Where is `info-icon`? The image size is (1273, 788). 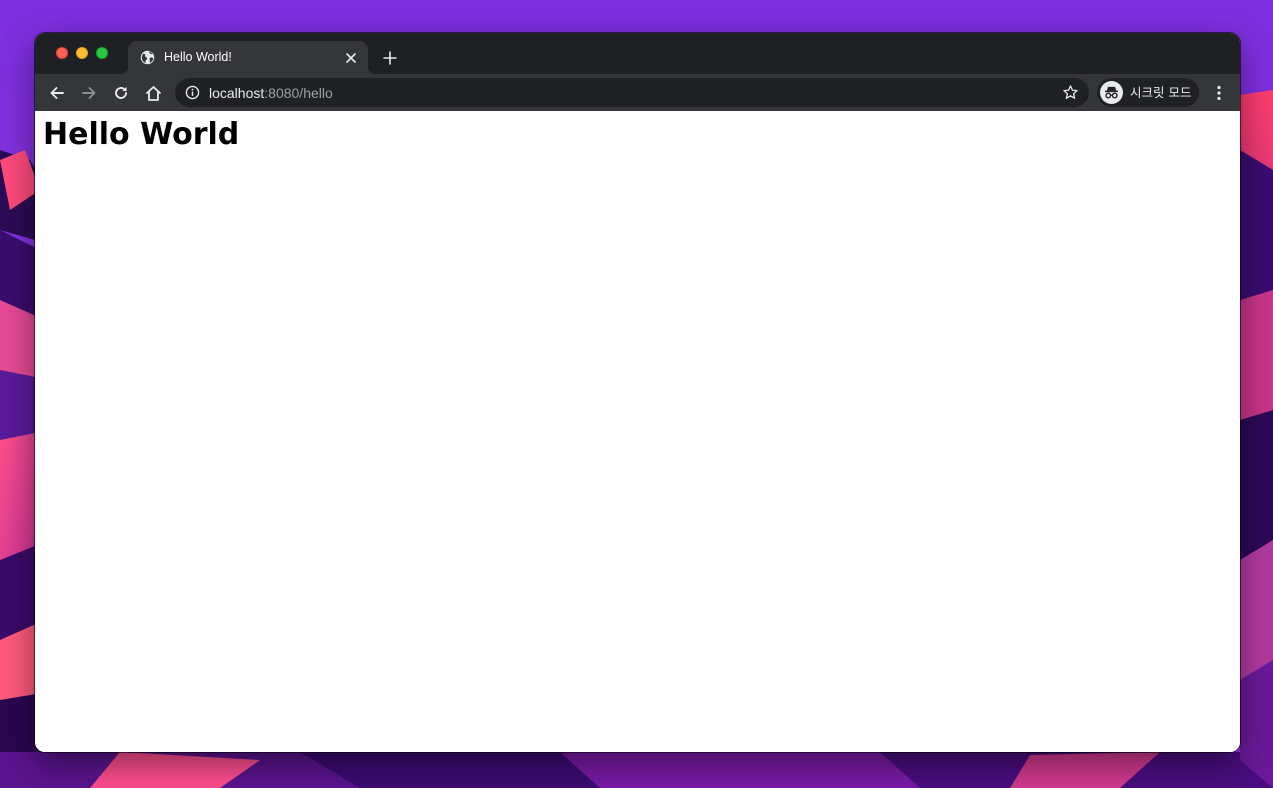
info-icon is located at coordinates (192, 92).